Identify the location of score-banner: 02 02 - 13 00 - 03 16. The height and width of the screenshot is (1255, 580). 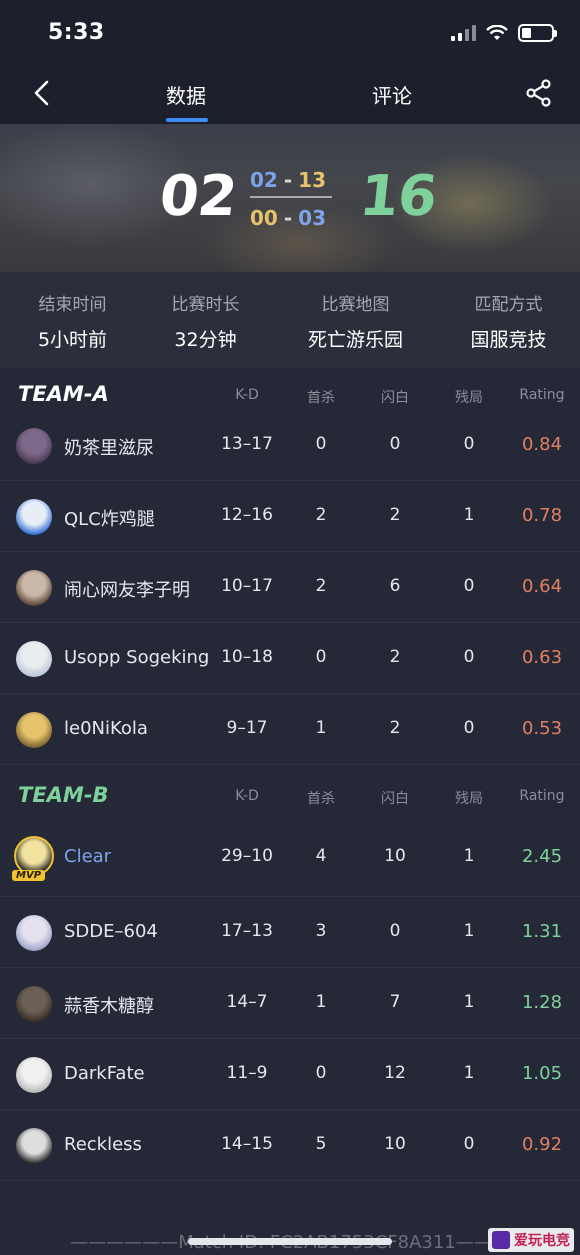
(290, 198).